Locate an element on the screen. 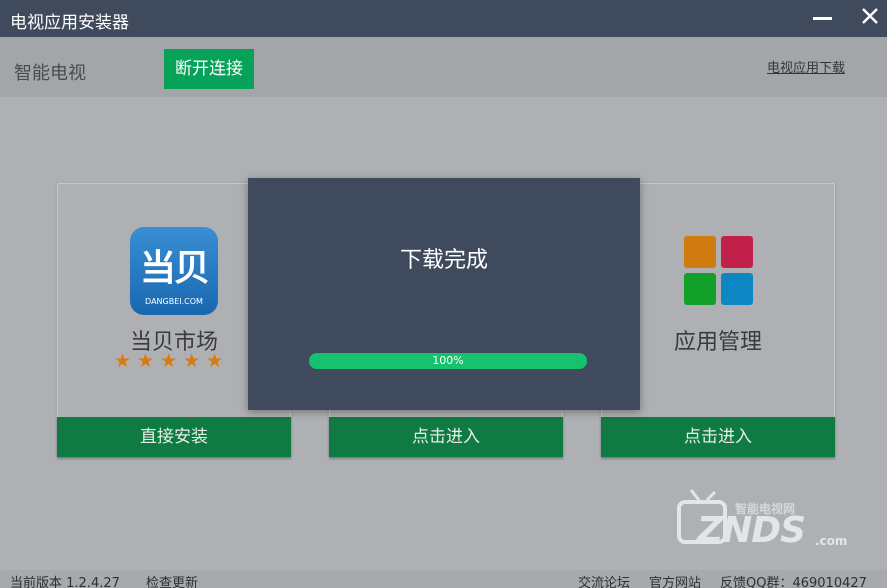  close-icon is located at coordinates (870, 16).